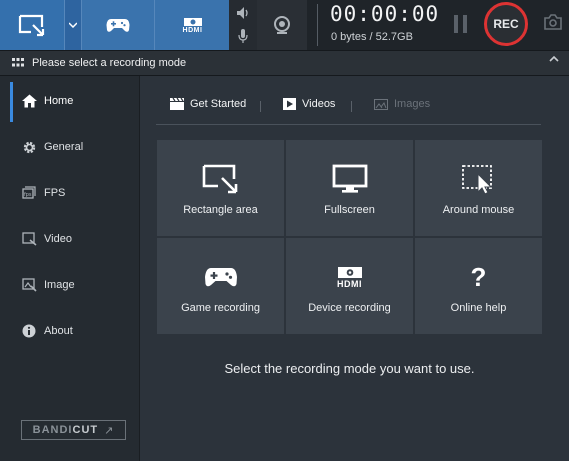 This screenshot has width=569, height=461. I want to click on tile-fullscreen: Fullscreen, so click(349, 188).